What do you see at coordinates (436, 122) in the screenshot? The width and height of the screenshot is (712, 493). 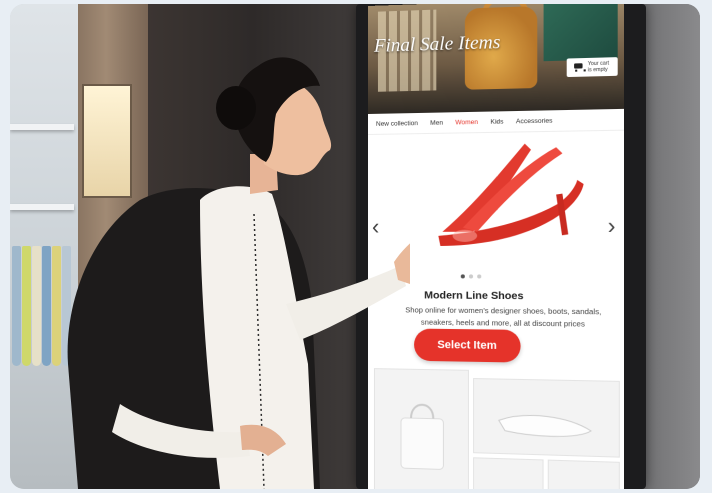 I see `nav-item-men: Men` at bounding box center [436, 122].